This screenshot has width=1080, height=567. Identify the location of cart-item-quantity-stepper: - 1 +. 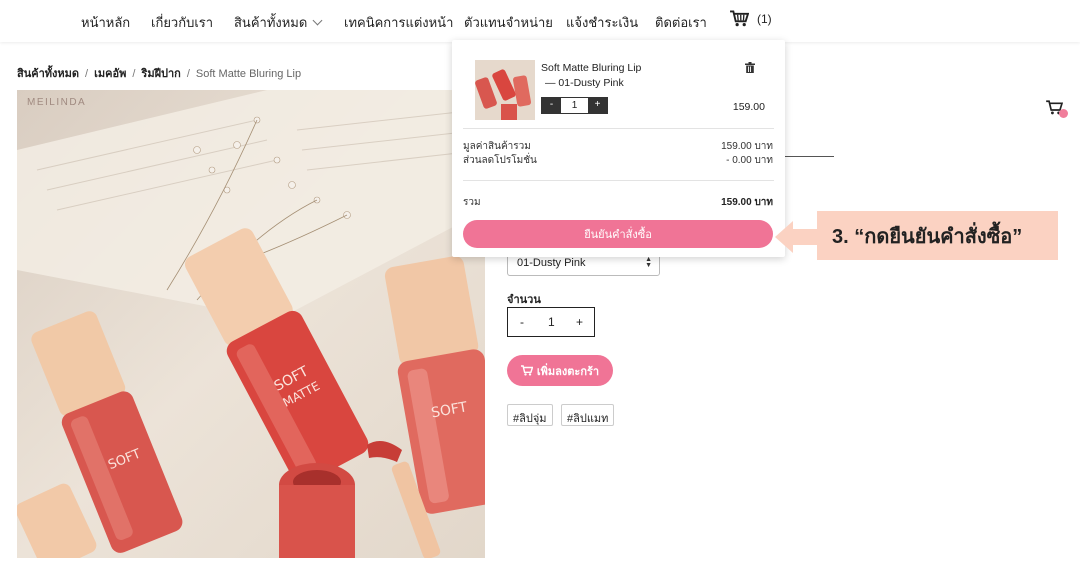
(574, 105).